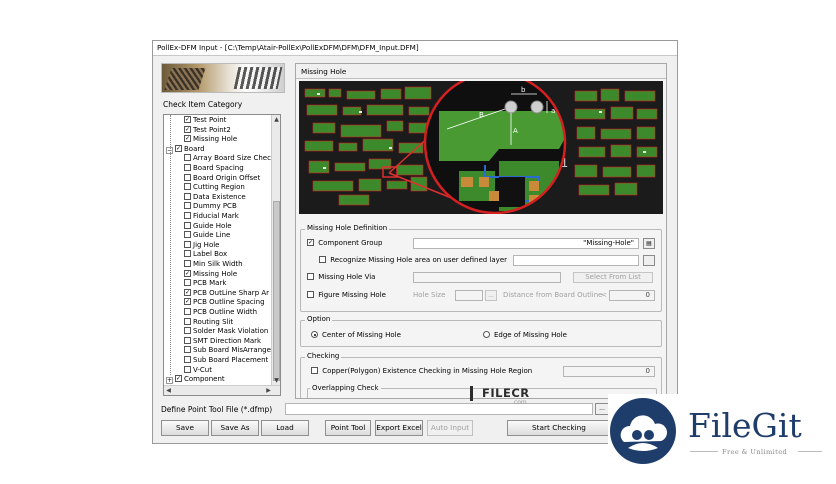 This screenshot has height=484, width=836. I want to click on tree-item: PCB OutLine Sharp Ar, so click(227, 293).